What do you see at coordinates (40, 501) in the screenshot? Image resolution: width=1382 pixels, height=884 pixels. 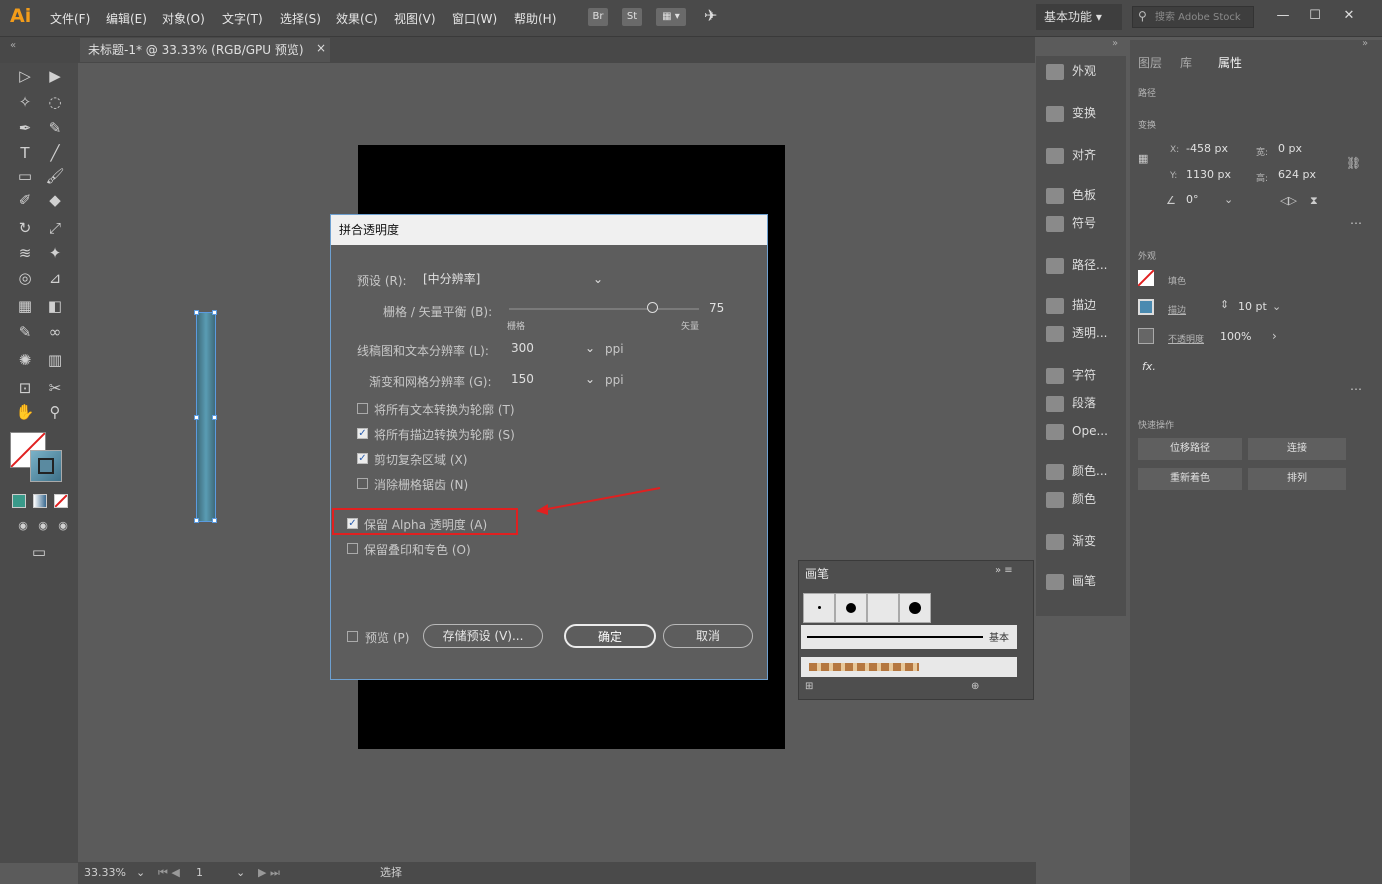 I see `gradient-mode-icon` at bounding box center [40, 501].